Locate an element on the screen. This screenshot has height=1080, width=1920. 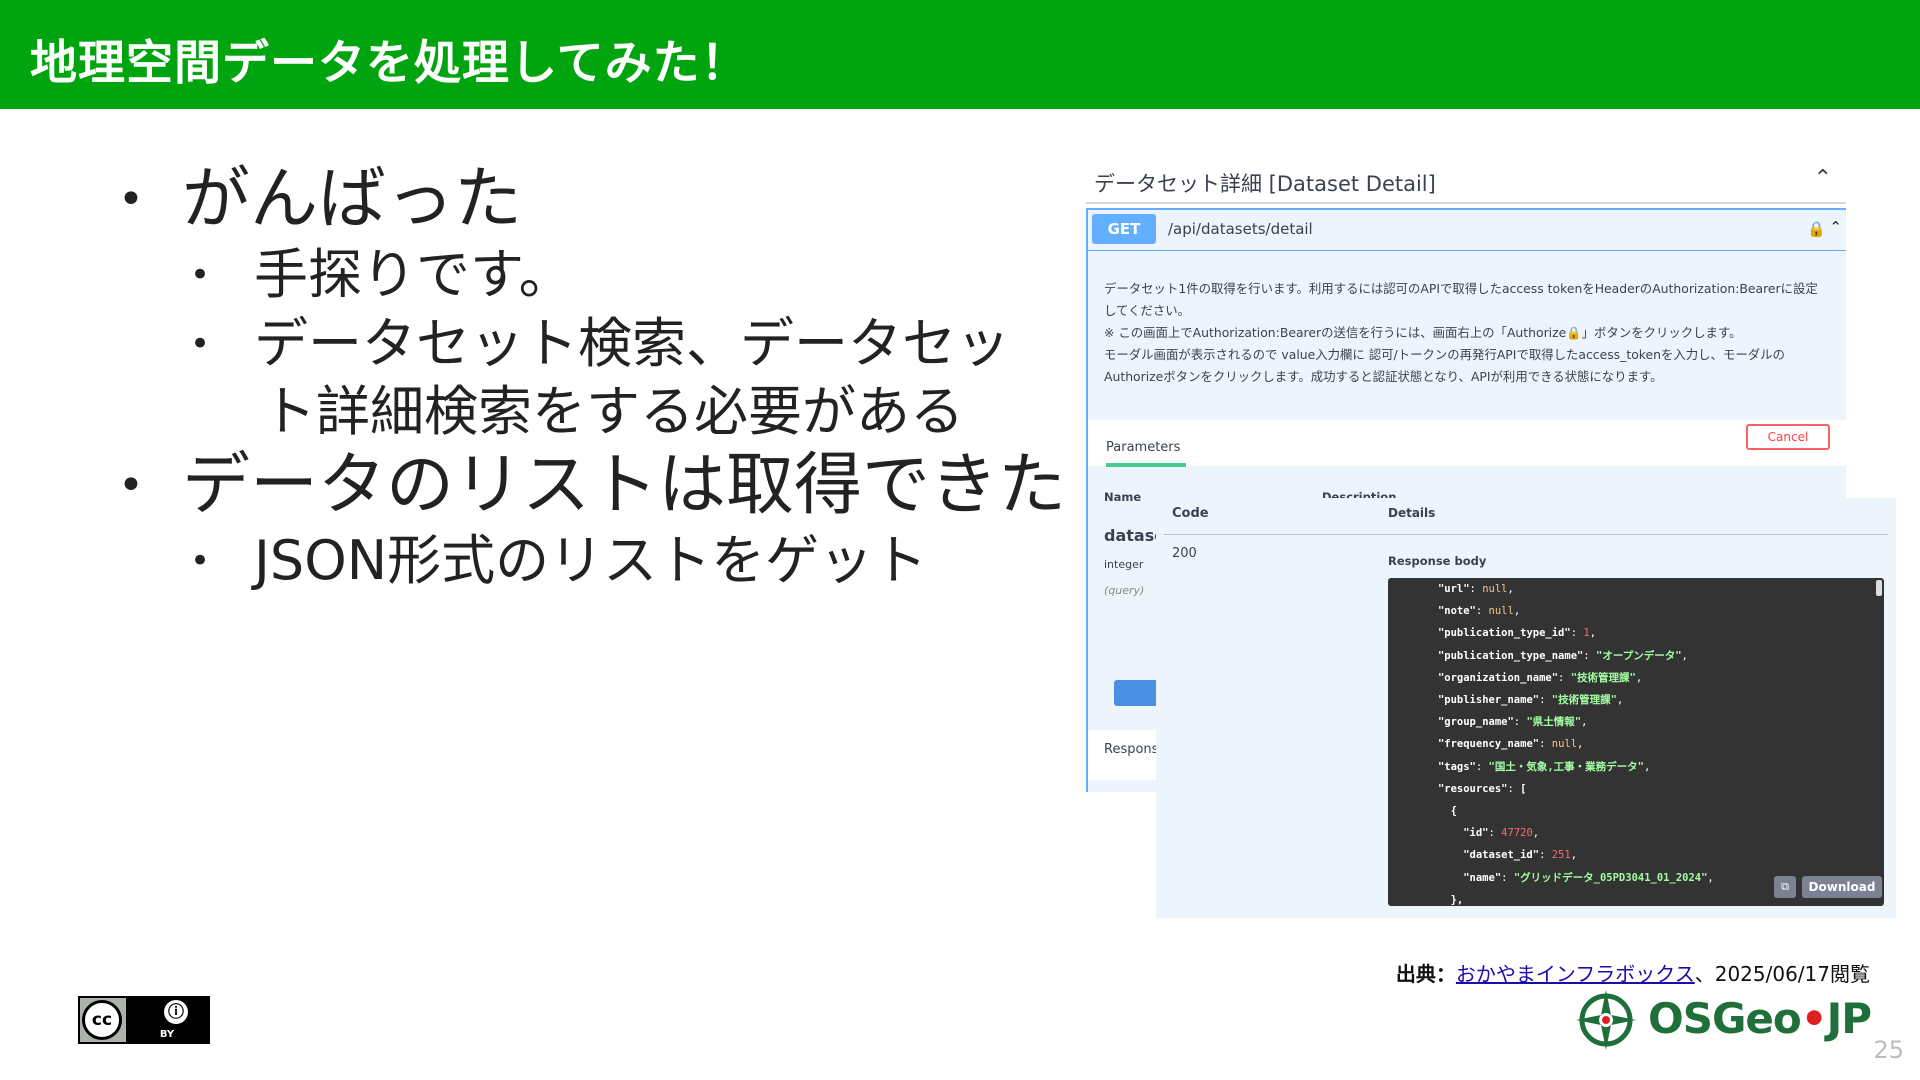
code-value: 47720 is located at coordinates (1517, 833).